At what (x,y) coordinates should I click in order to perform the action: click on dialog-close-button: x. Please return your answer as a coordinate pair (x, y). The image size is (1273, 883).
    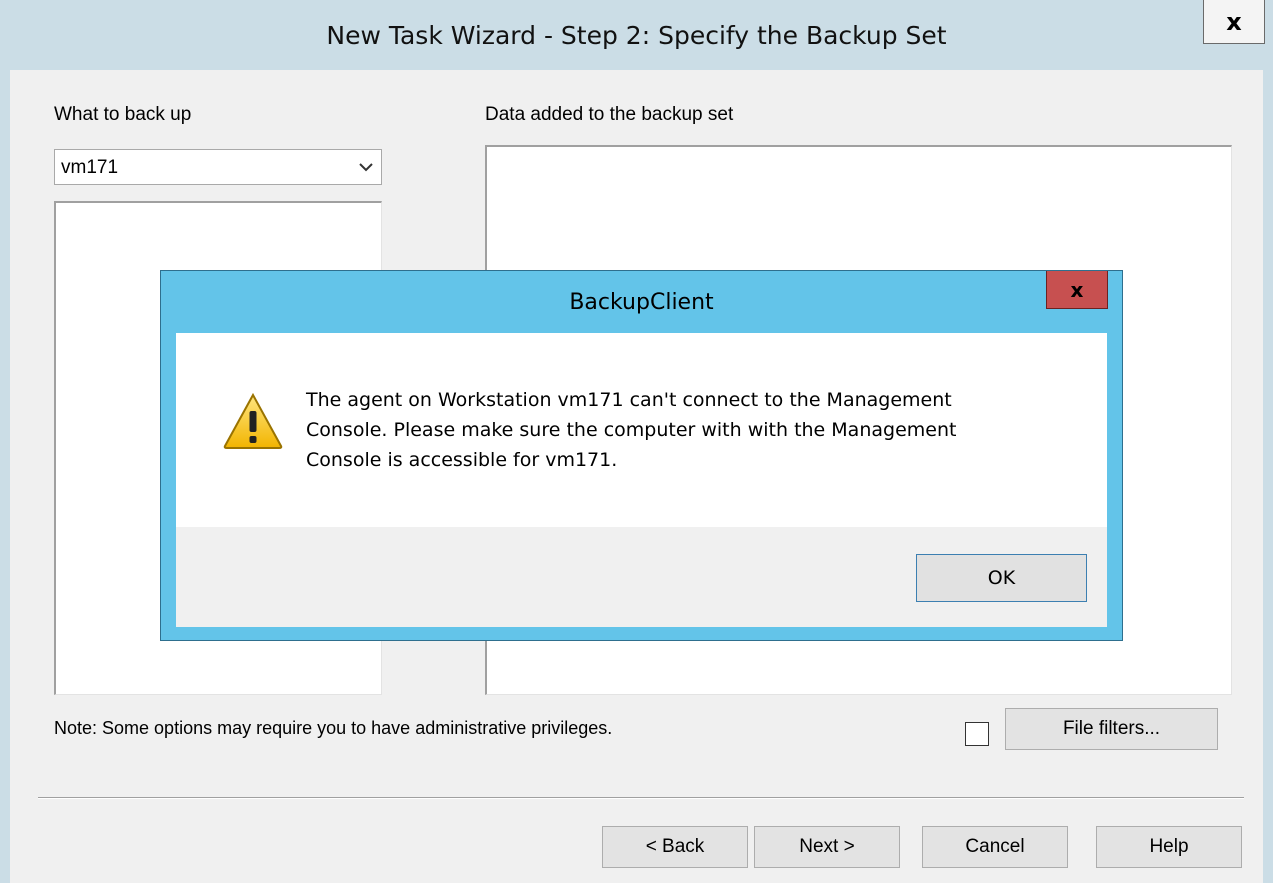
    Looking at the image, I should click on (1077, 290).